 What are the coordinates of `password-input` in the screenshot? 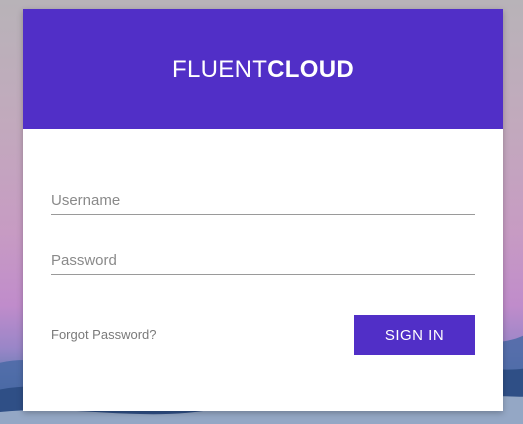 It's located at (263, 260).